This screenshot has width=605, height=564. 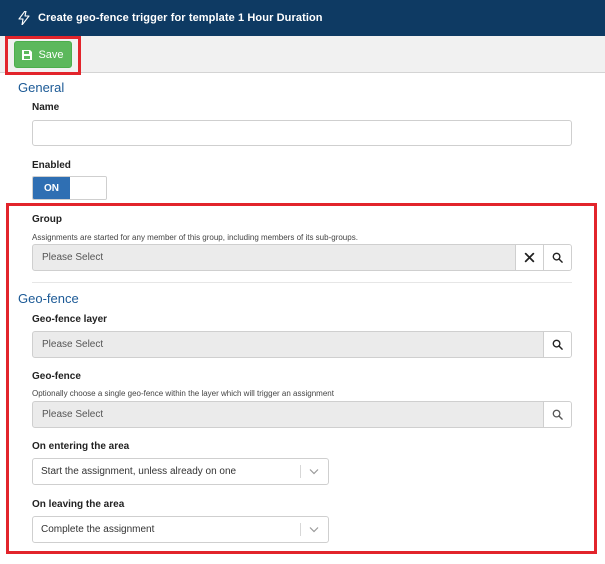 I want to click on name-input, so click(x=302, y=133).